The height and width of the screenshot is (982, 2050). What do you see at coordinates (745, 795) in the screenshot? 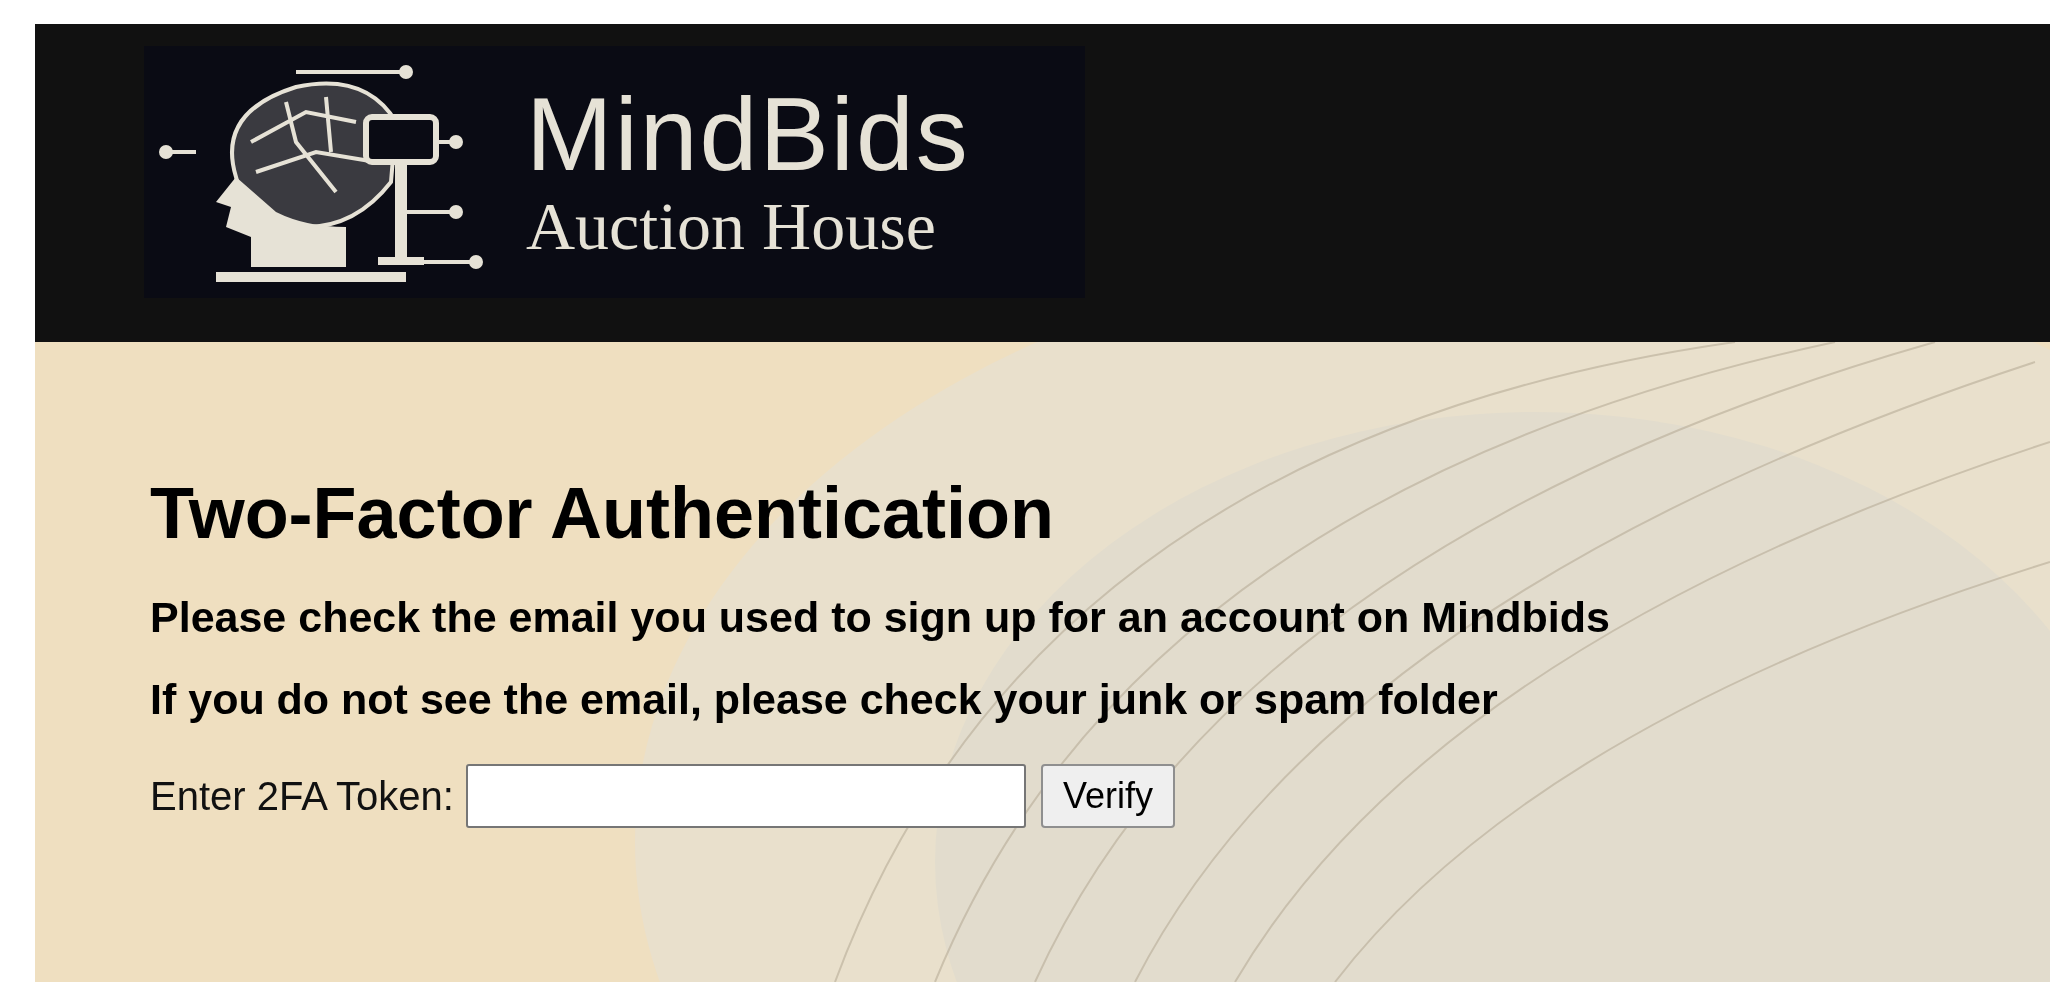
I see `token-input-field` at bounding box center [745, 795].